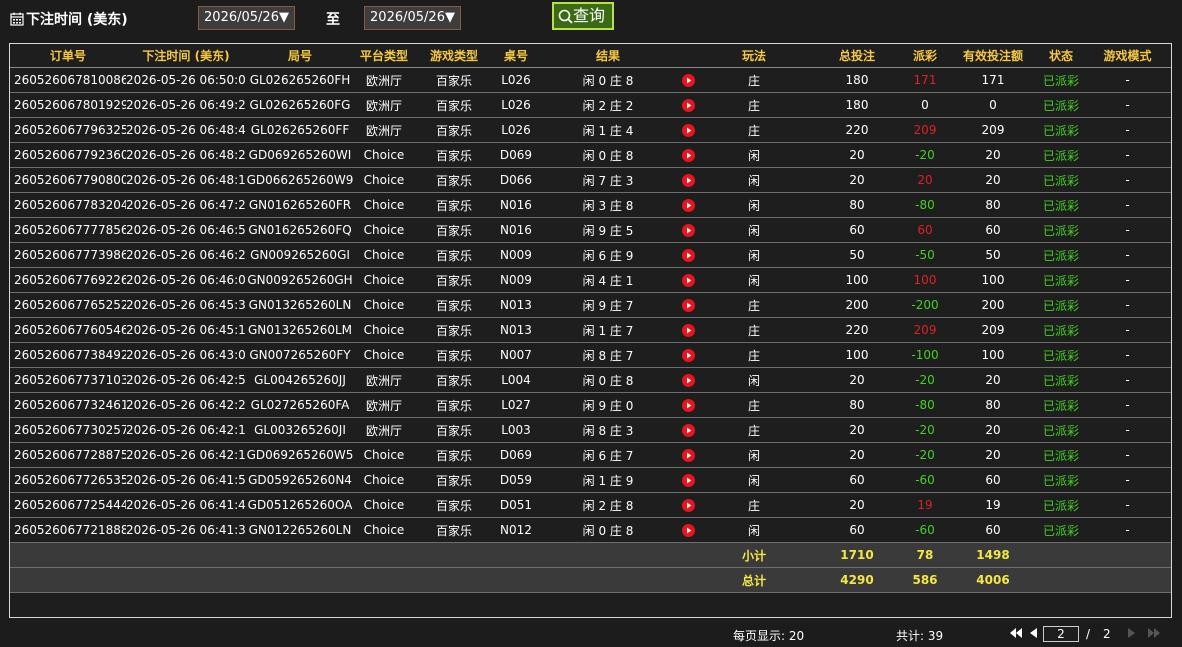 The image size is (1182, 647). Describe the element at coordinates (993, 355) in the screenshot. I see `cell-valid-bet: 100` at that location.